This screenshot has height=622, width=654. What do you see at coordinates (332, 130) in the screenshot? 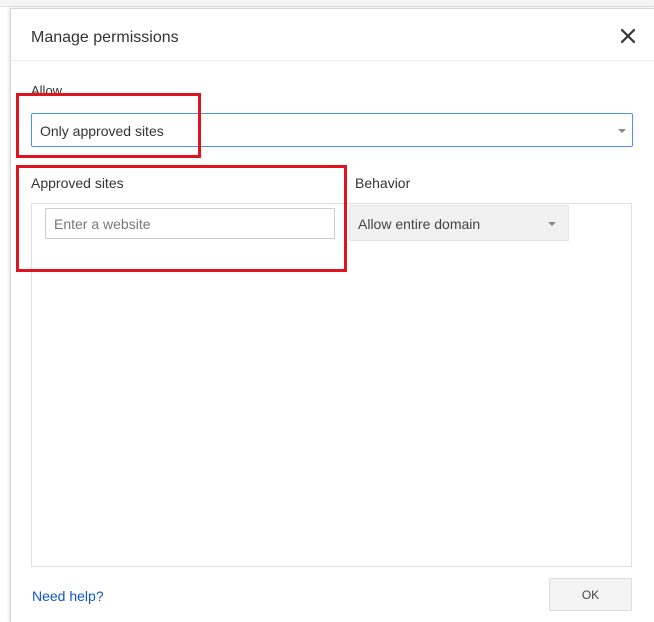
I see `allow-dropdown: Only approved sites` at bounding box center [332, 130].